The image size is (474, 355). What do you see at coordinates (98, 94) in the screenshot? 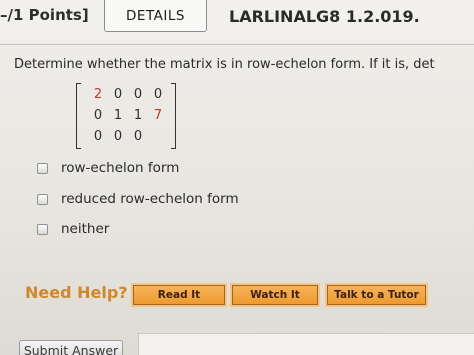
I see `matrix-cell: 2` at bounding box center [98, 94].